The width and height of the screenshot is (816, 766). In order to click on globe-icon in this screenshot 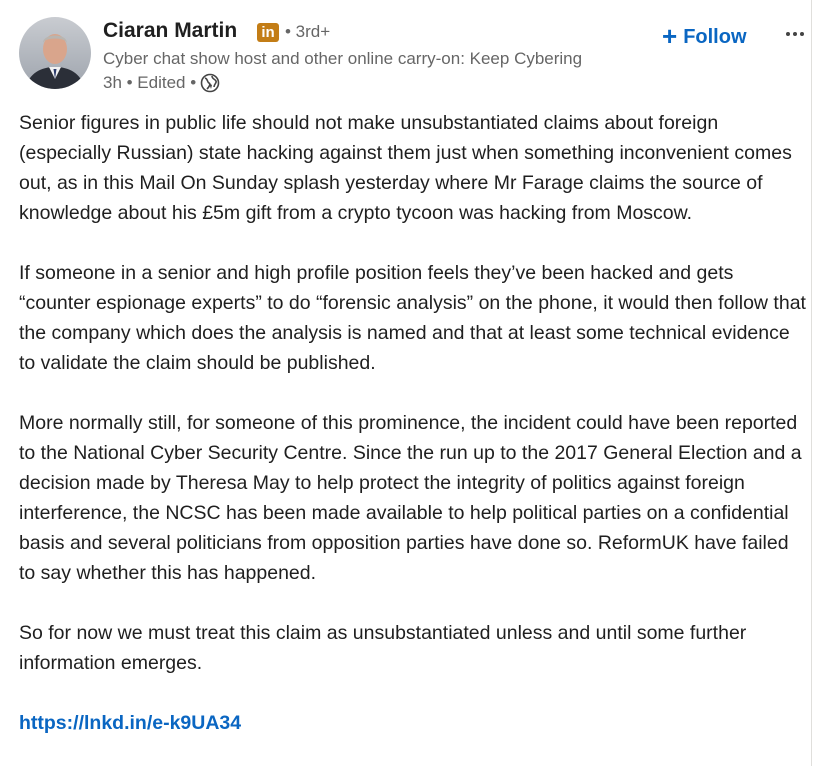, I will do `click(210, 83)`.